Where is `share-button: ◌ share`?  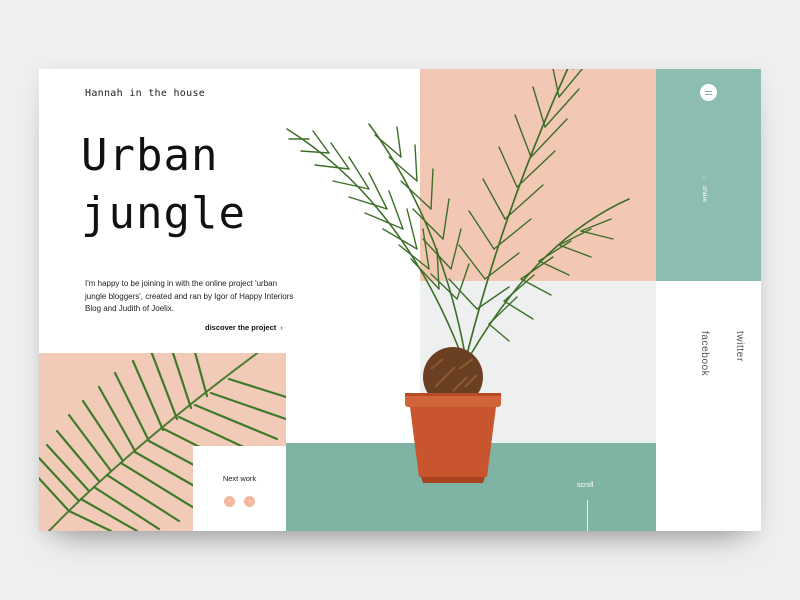 share-button: ◌ share is located at coordinates (704, 188).